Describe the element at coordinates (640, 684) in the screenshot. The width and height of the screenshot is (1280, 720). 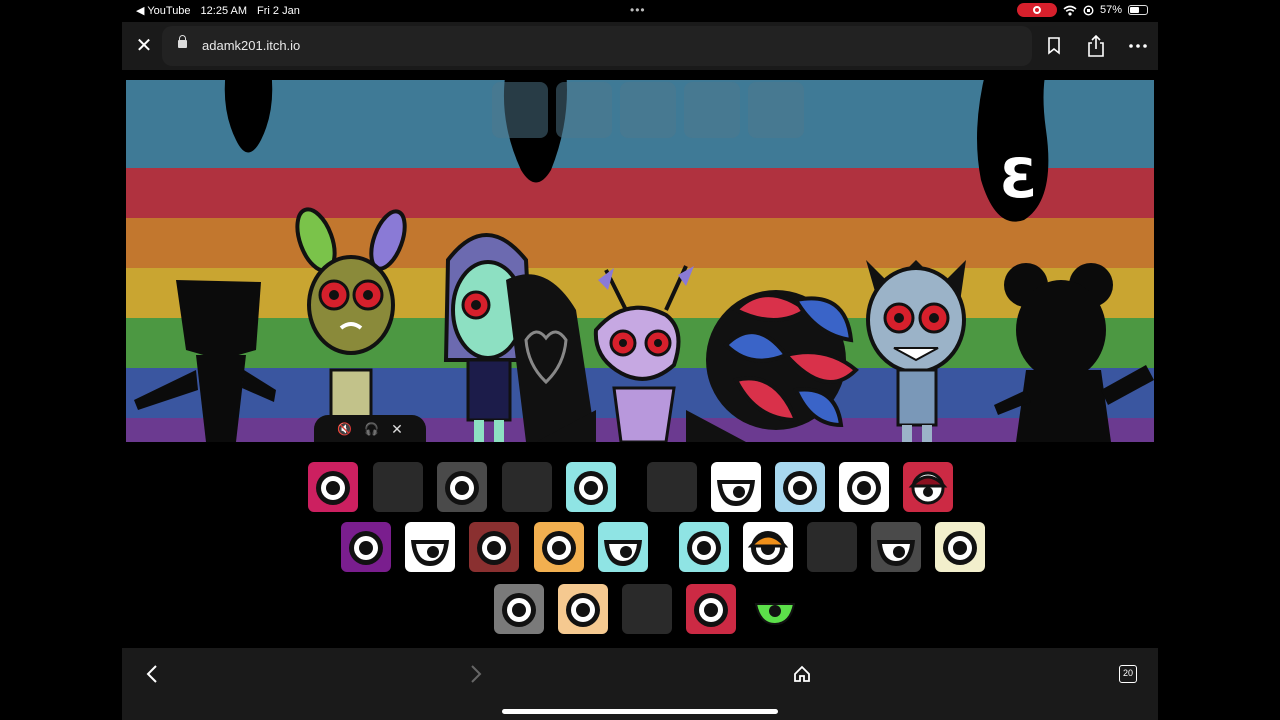
I see `browser-bottom-bar: 20` at that location.